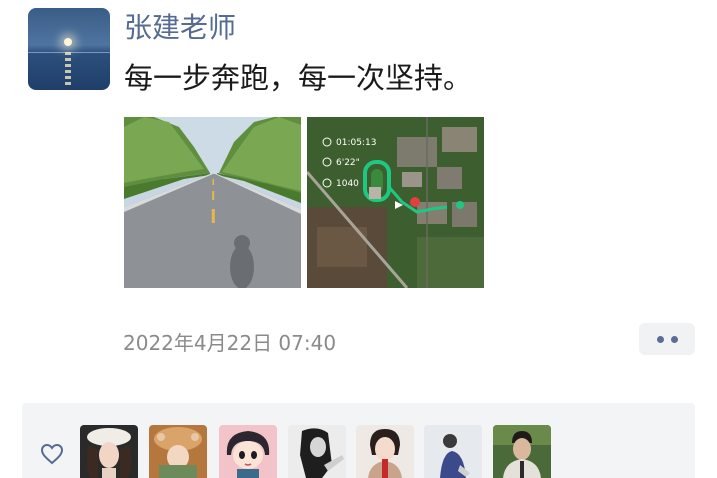  What do you see at coordinates (69, 49) in the screenshot?
I see `author-avatar` at bounding box center [69, 49].